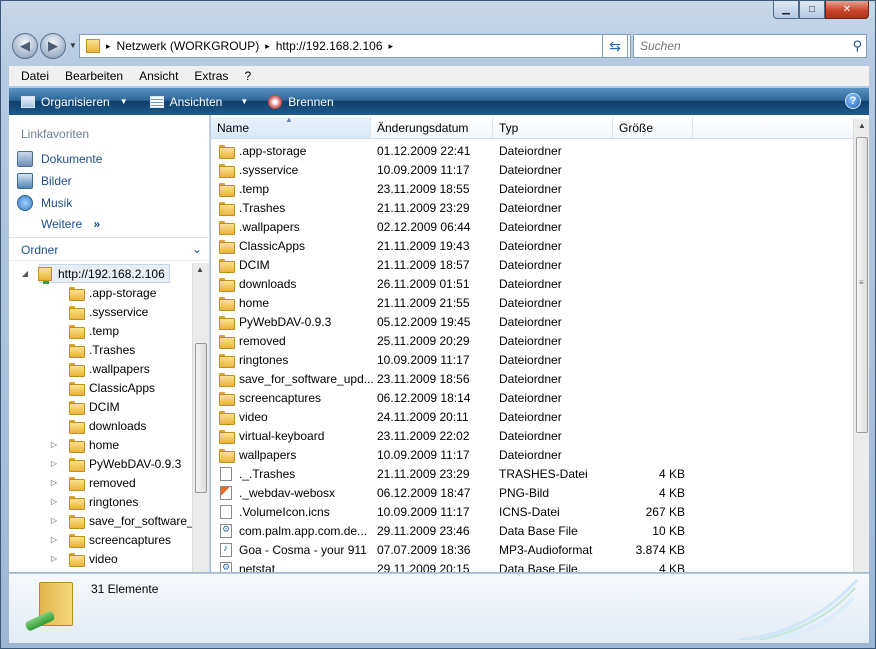  What do you see at coordinates (83, 558) in the screenshot?
I see `tree-item: ▷ video` at bounding box center [83, 558].